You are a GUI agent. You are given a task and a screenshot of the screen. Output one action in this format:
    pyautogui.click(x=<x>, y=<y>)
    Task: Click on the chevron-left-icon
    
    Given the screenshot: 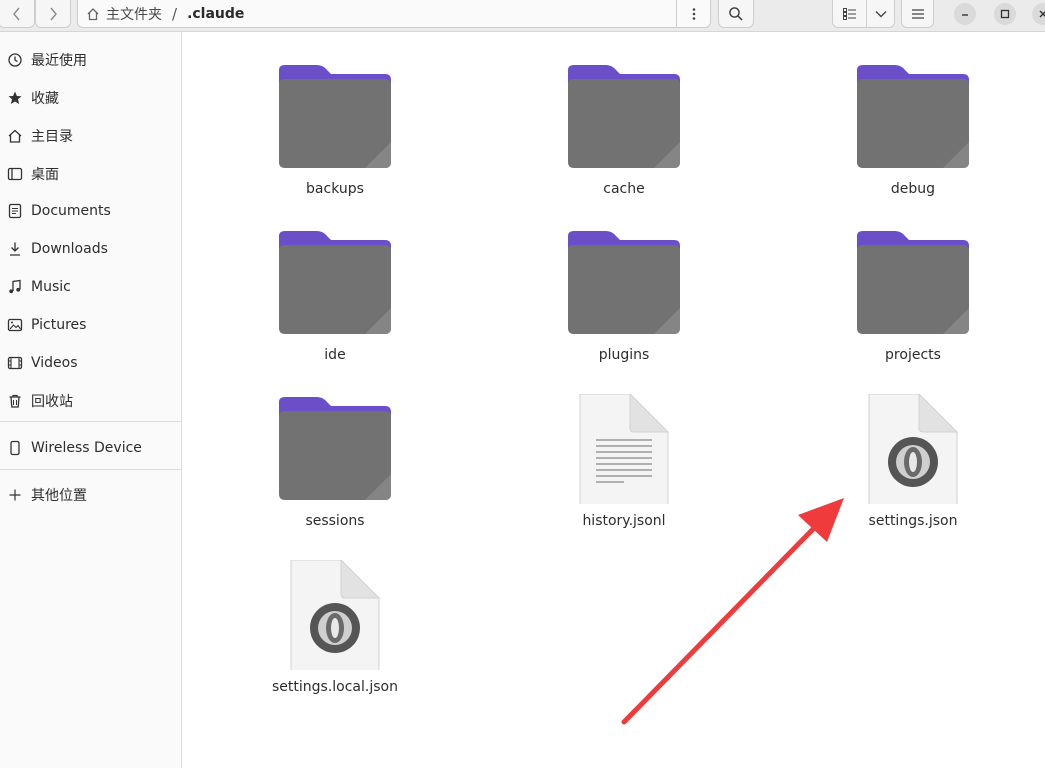 What is the action you would take?
    pyautogui.click(x=16, y=13)
    